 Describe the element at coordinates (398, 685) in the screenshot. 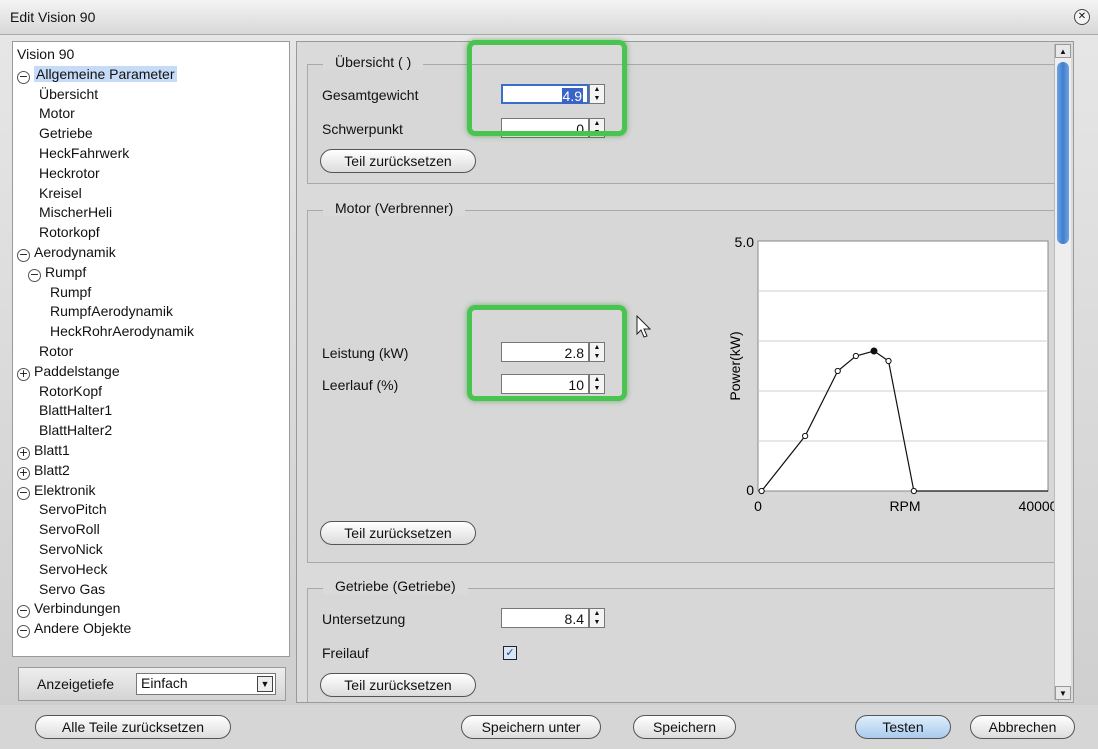

I see `gearbox-reset-button: Teil zurücksetzen` at that location.